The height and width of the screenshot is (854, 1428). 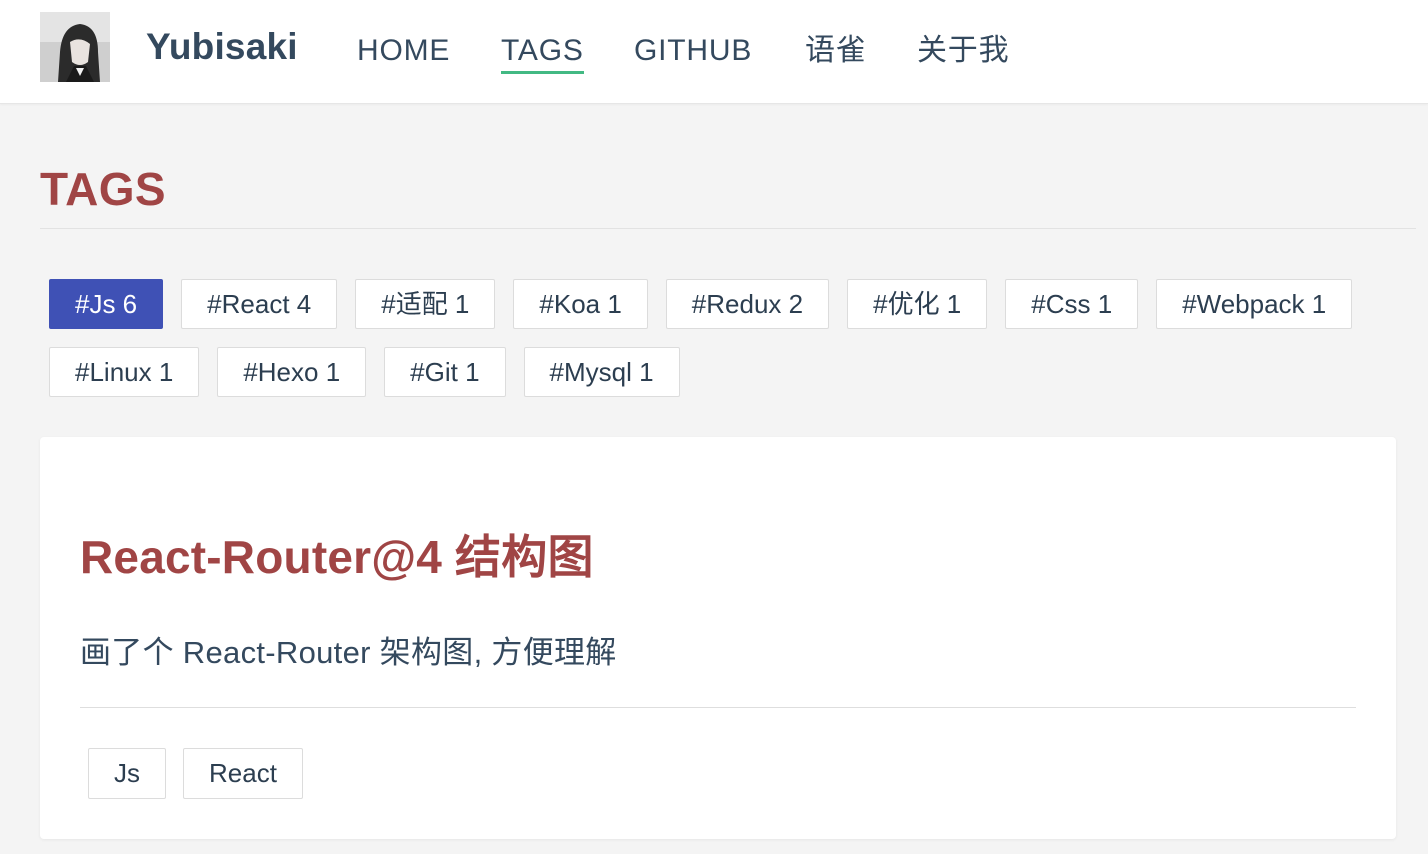 What do you see at coordinates (222, 47) in the screenshot?
I see `site-name: Yubisaki` at bounding box center [222, 47].